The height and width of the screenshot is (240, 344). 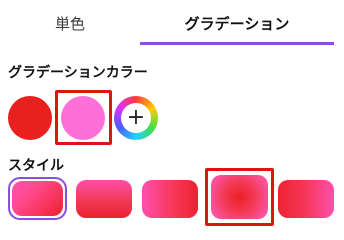 What do you see at coordinates (237, 23) in the screenshot?
I see `tab-gradient: グラデーション` at bounding box center [237, 23].